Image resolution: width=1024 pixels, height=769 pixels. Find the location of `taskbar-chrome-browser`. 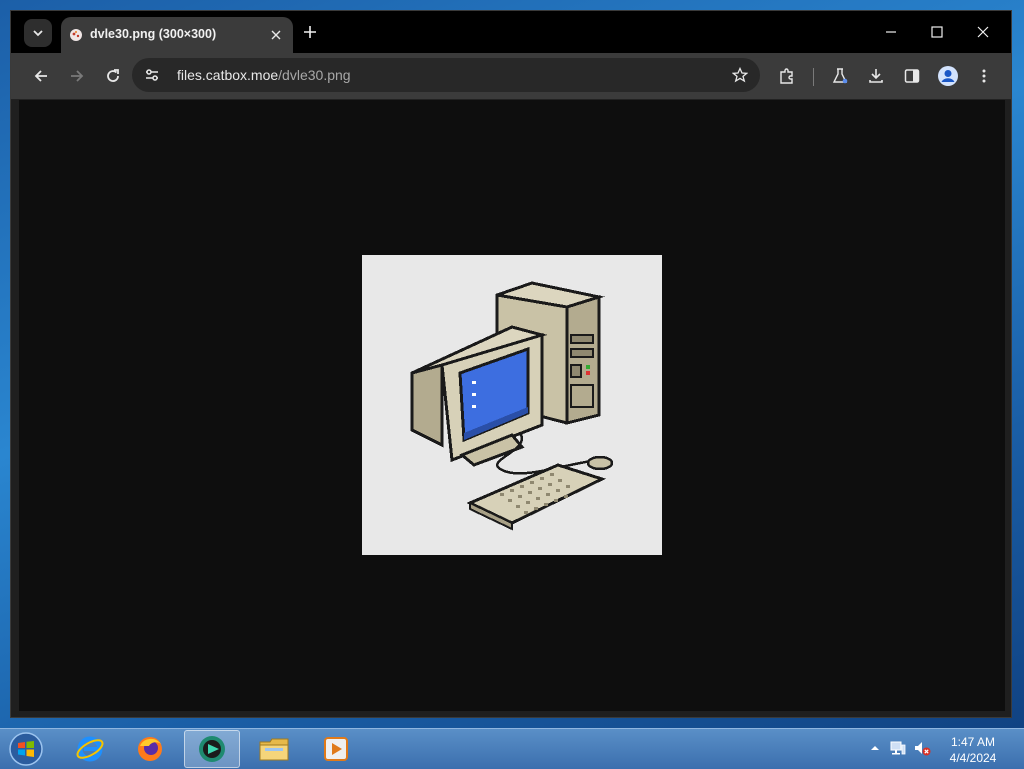

taskbar-chrome-browser is located at coordinates (212, 749).